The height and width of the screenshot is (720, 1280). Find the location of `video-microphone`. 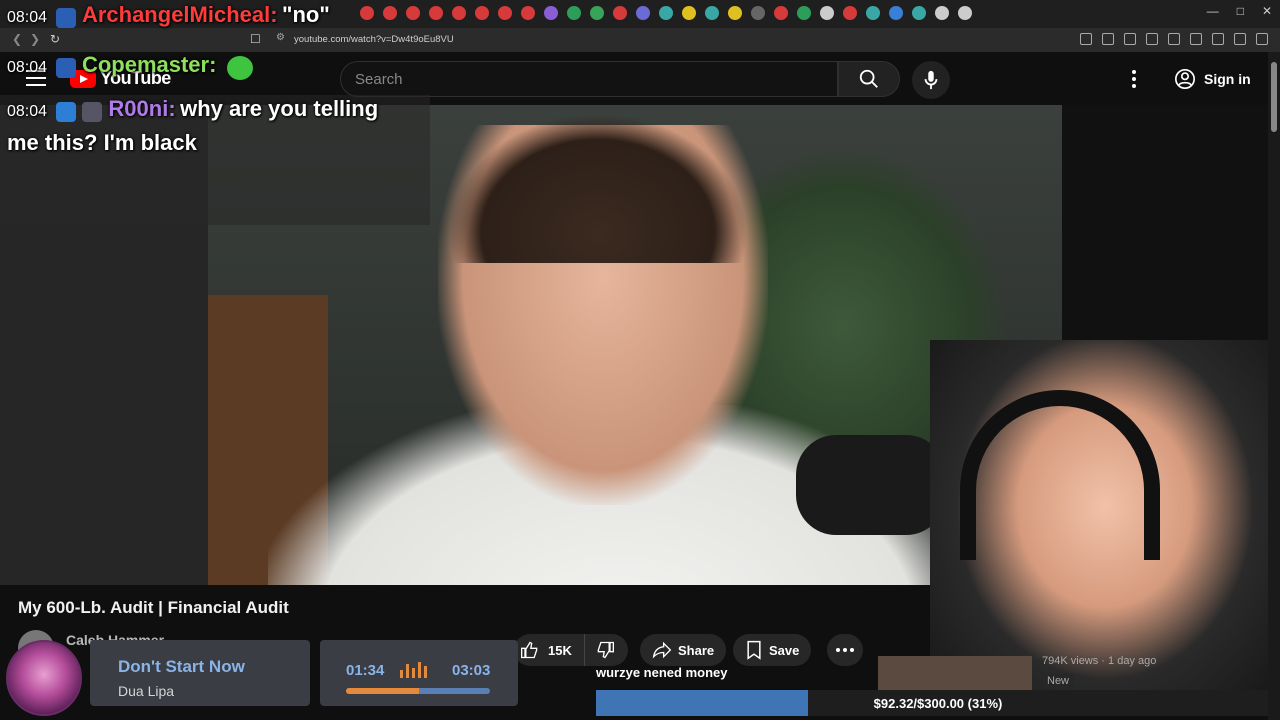

video-microphone is located at coordinates (871, 485).